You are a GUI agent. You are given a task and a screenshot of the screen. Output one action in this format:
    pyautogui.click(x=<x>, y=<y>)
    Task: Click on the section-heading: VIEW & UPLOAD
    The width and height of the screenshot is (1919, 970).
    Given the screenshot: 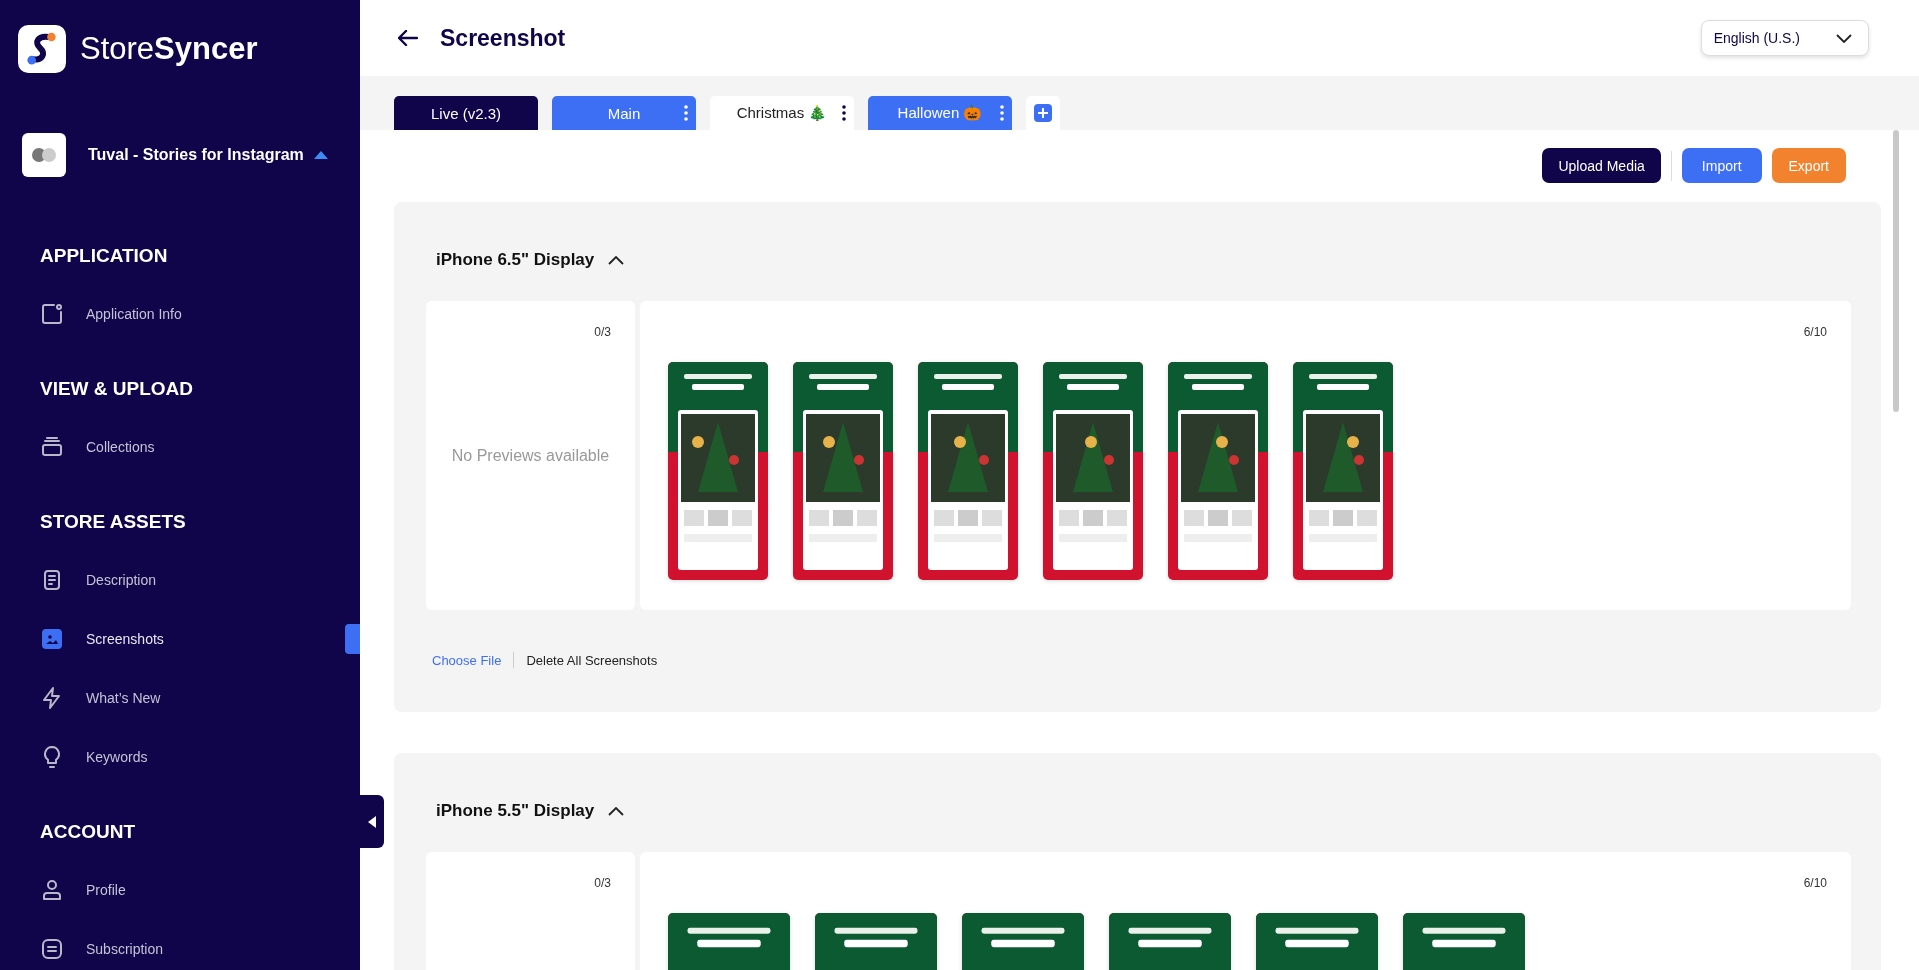 What is the action you would take?
    pyautogui.click(x=117, y=389)
    